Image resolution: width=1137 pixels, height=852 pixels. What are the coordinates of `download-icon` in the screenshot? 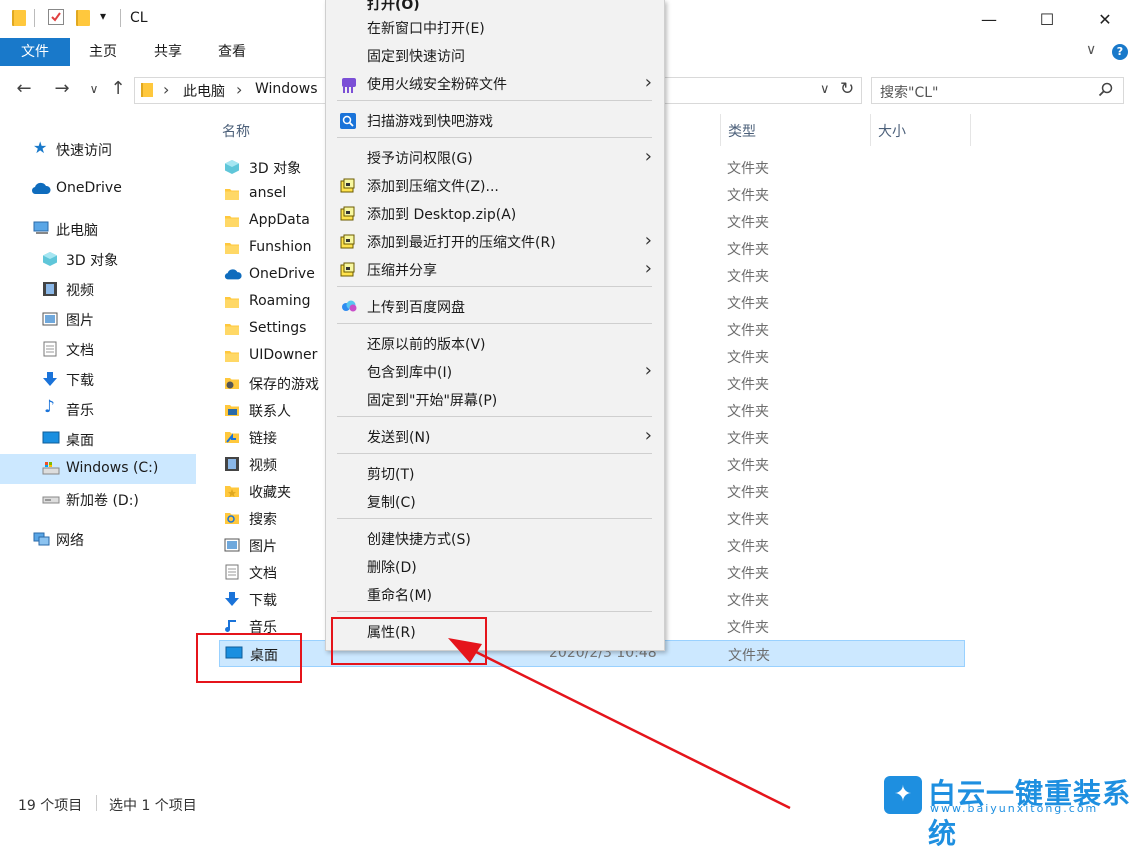 It's located at (50, 379).